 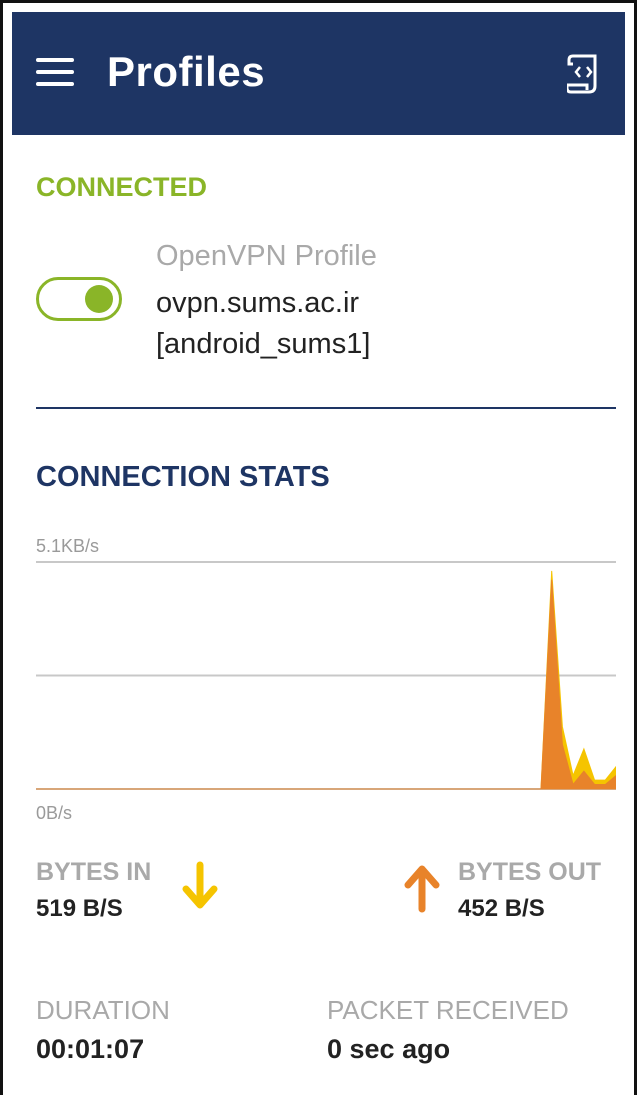 What do you see at coordinates (583, 74) in the screenshot?
I see `log-file-icon` at bounding box center [583, 74].